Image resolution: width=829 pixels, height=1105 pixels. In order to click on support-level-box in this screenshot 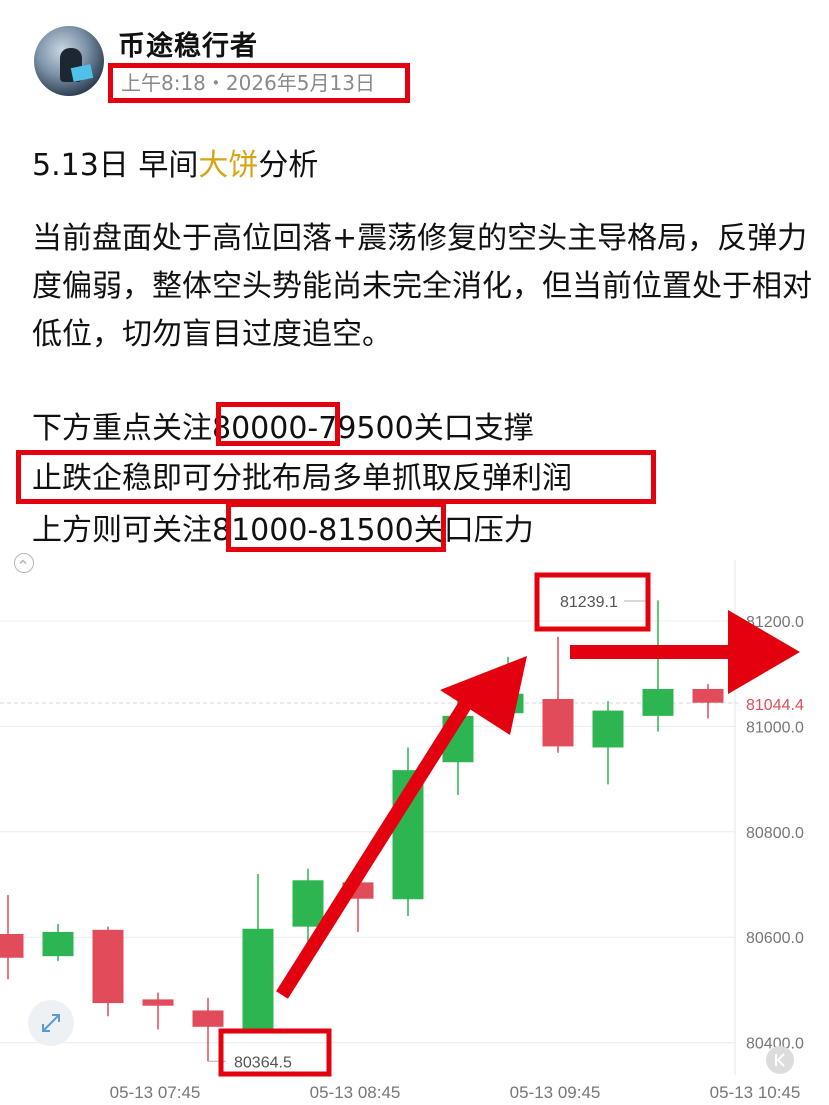, I will do `click(278, 424)`.